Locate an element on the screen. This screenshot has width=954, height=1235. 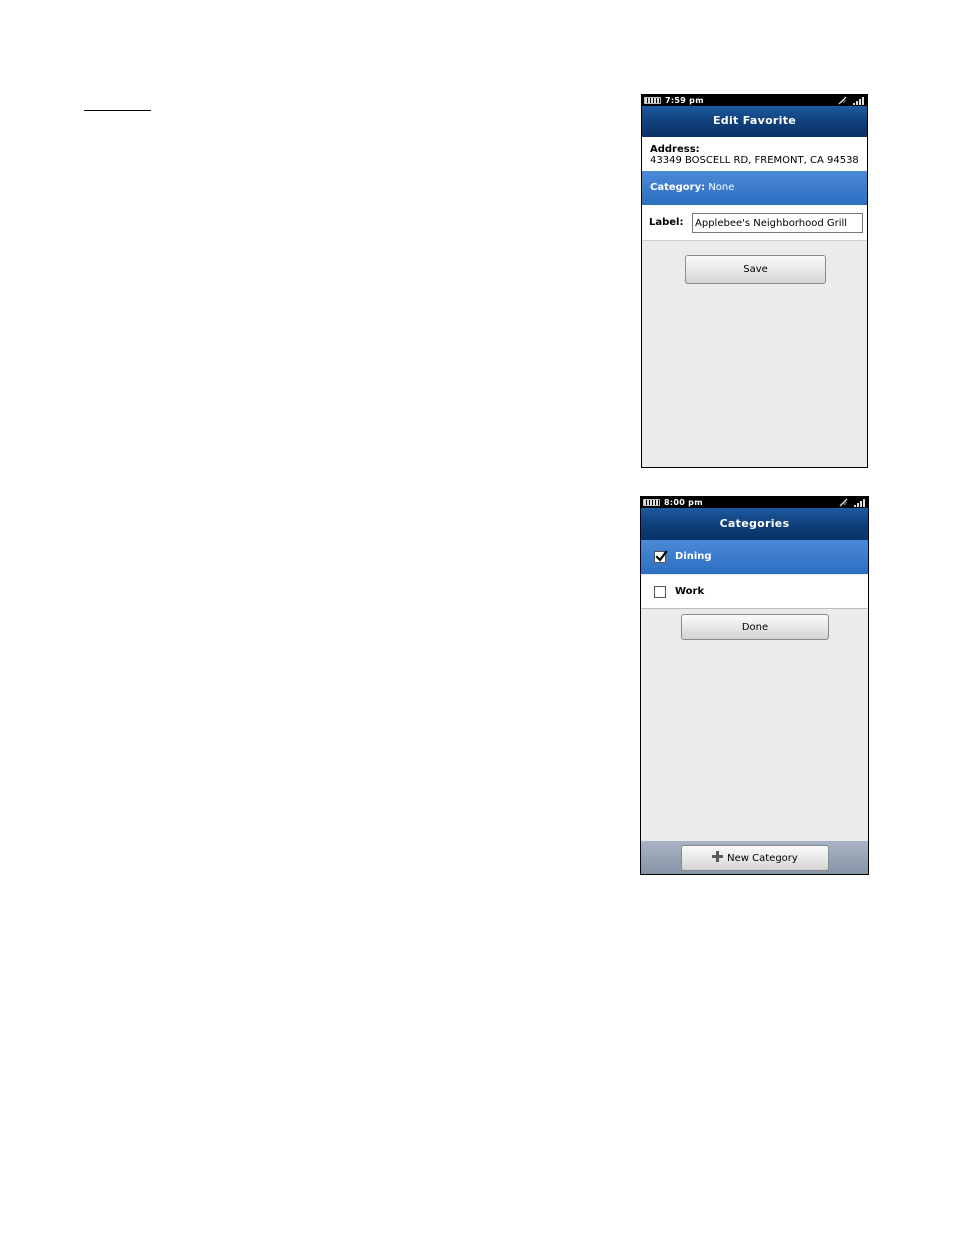
screen-title: Edit Favorite is located at coordinates (754, 121).